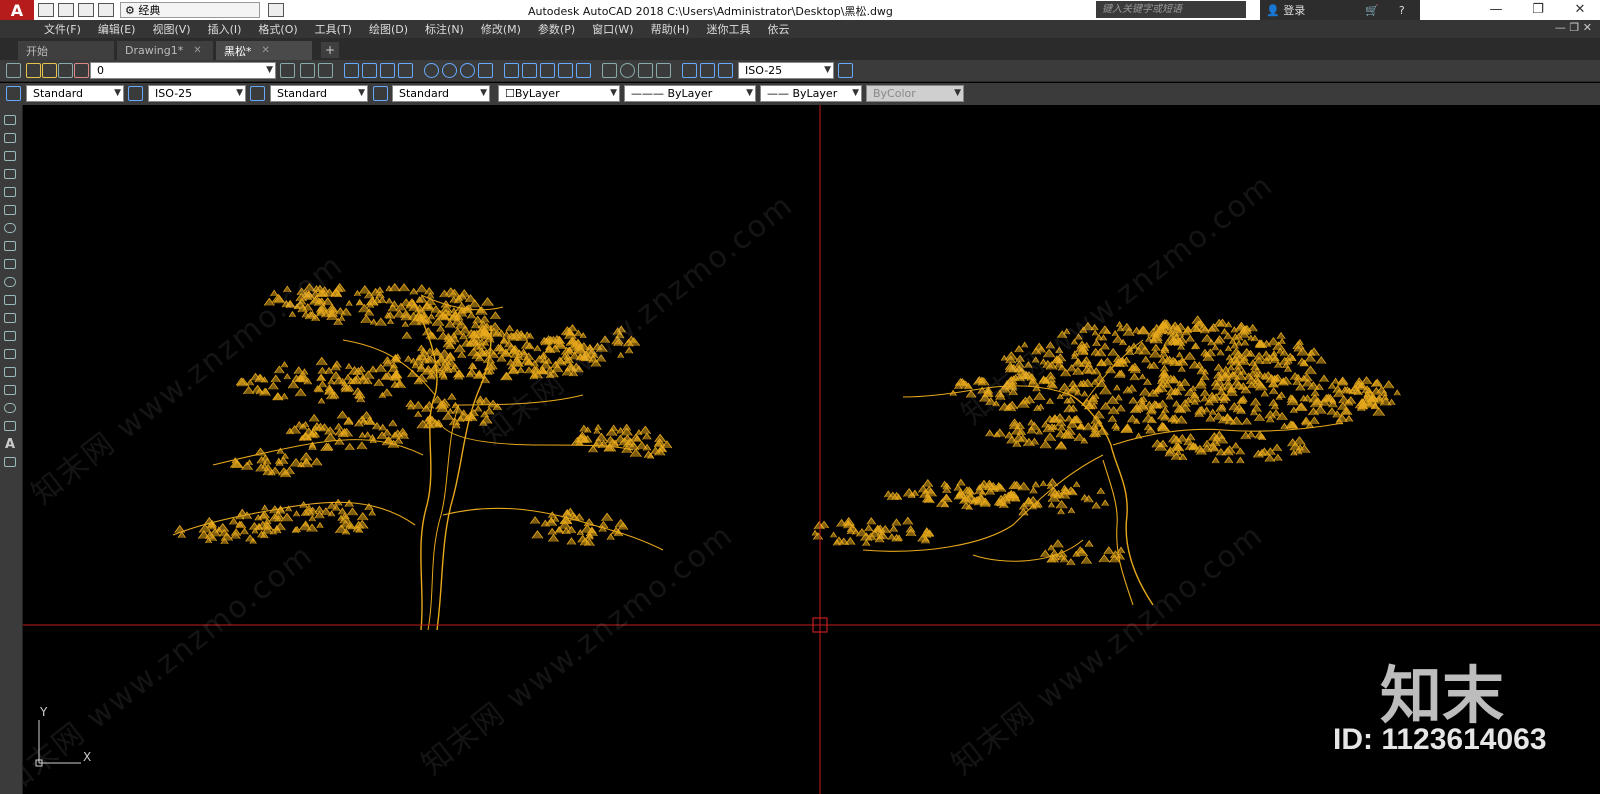 The image size is (1600, 794). Describe the element at coordinates (190, 10) in the screenshot. I see `workspace-selector: ⚙ 经典` at that location.